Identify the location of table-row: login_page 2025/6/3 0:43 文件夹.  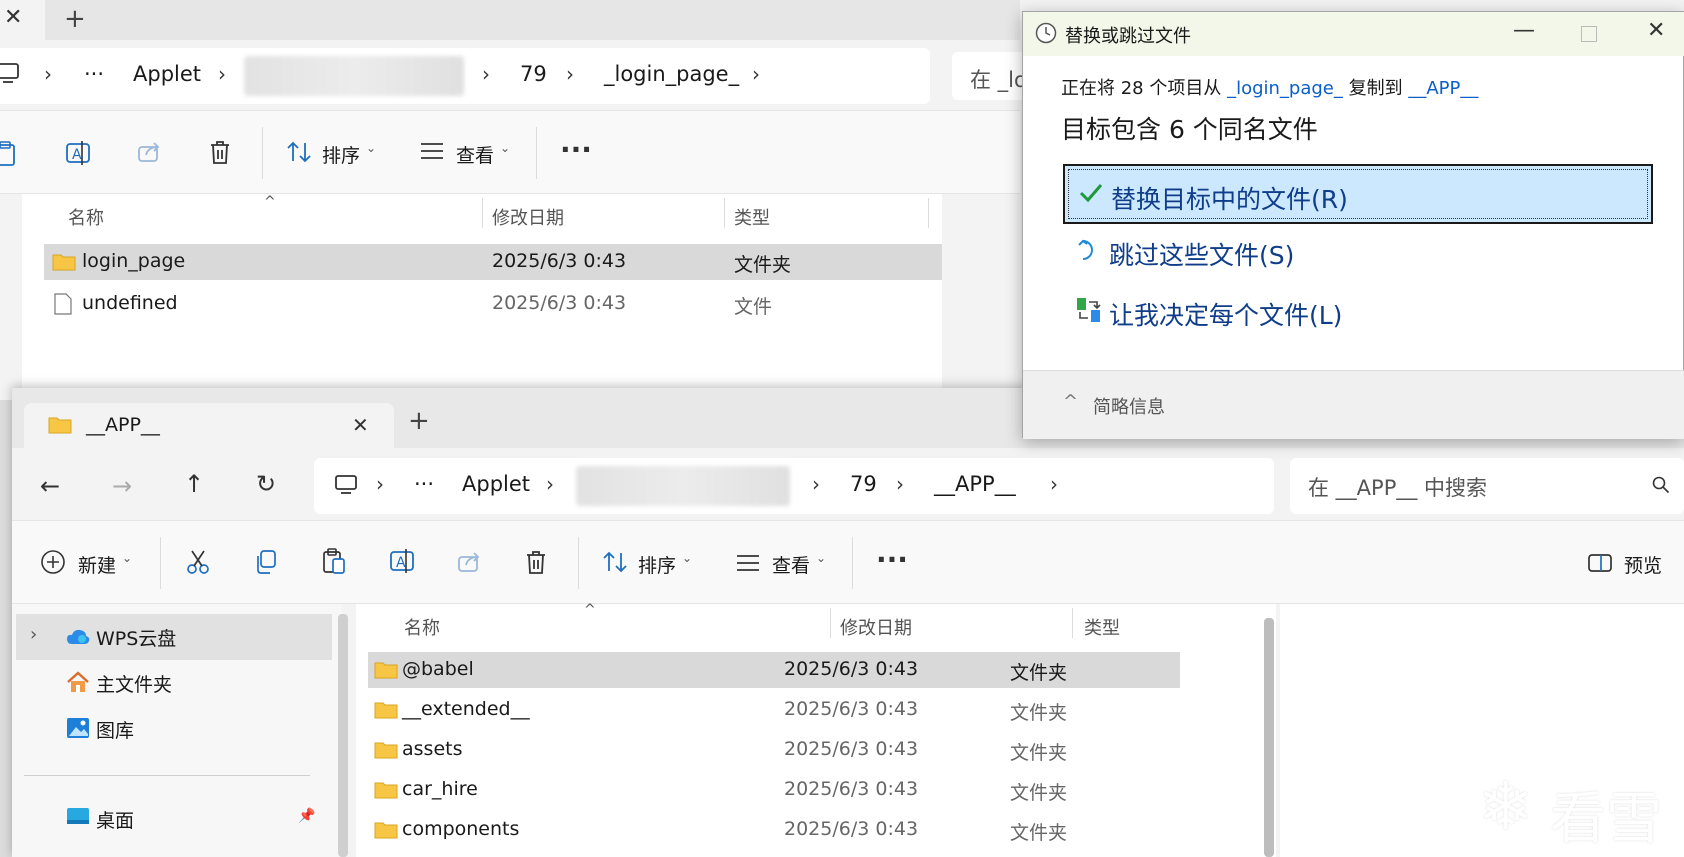
(493, 262).